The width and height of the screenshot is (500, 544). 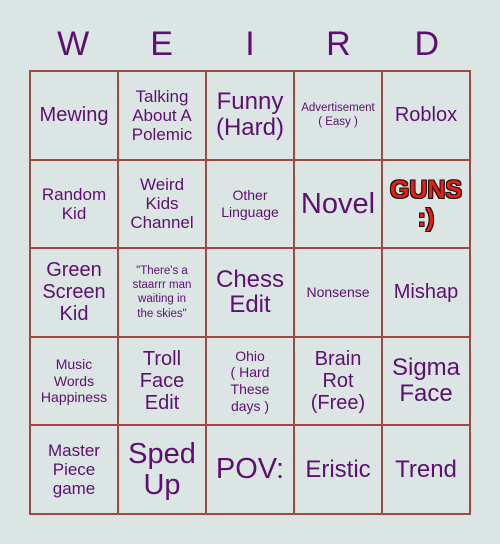 I want to click on bingo-cell: Sigma Face, so click(x=427, y=382).